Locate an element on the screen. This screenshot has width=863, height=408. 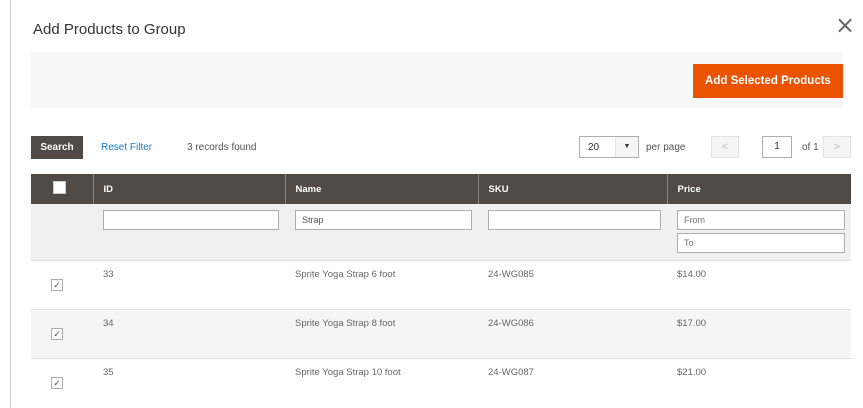
column-header-name: Name is located at coordinates (381, 189).